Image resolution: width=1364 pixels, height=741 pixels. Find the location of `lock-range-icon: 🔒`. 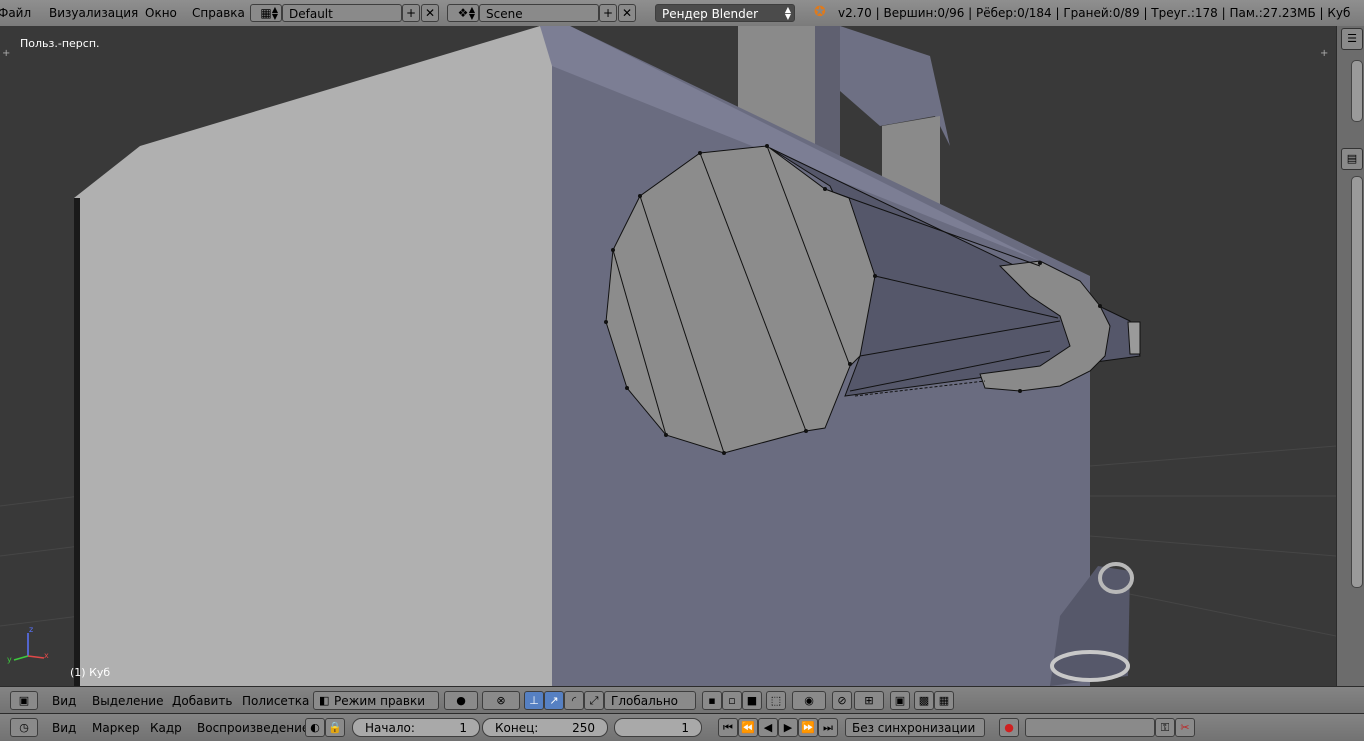

lock-range-icon: 🔒 is located at coordinates (335, 727).